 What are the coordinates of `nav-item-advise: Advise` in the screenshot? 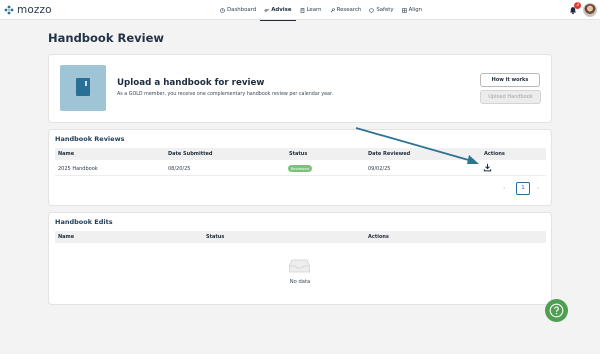 It's located at (278, 10).